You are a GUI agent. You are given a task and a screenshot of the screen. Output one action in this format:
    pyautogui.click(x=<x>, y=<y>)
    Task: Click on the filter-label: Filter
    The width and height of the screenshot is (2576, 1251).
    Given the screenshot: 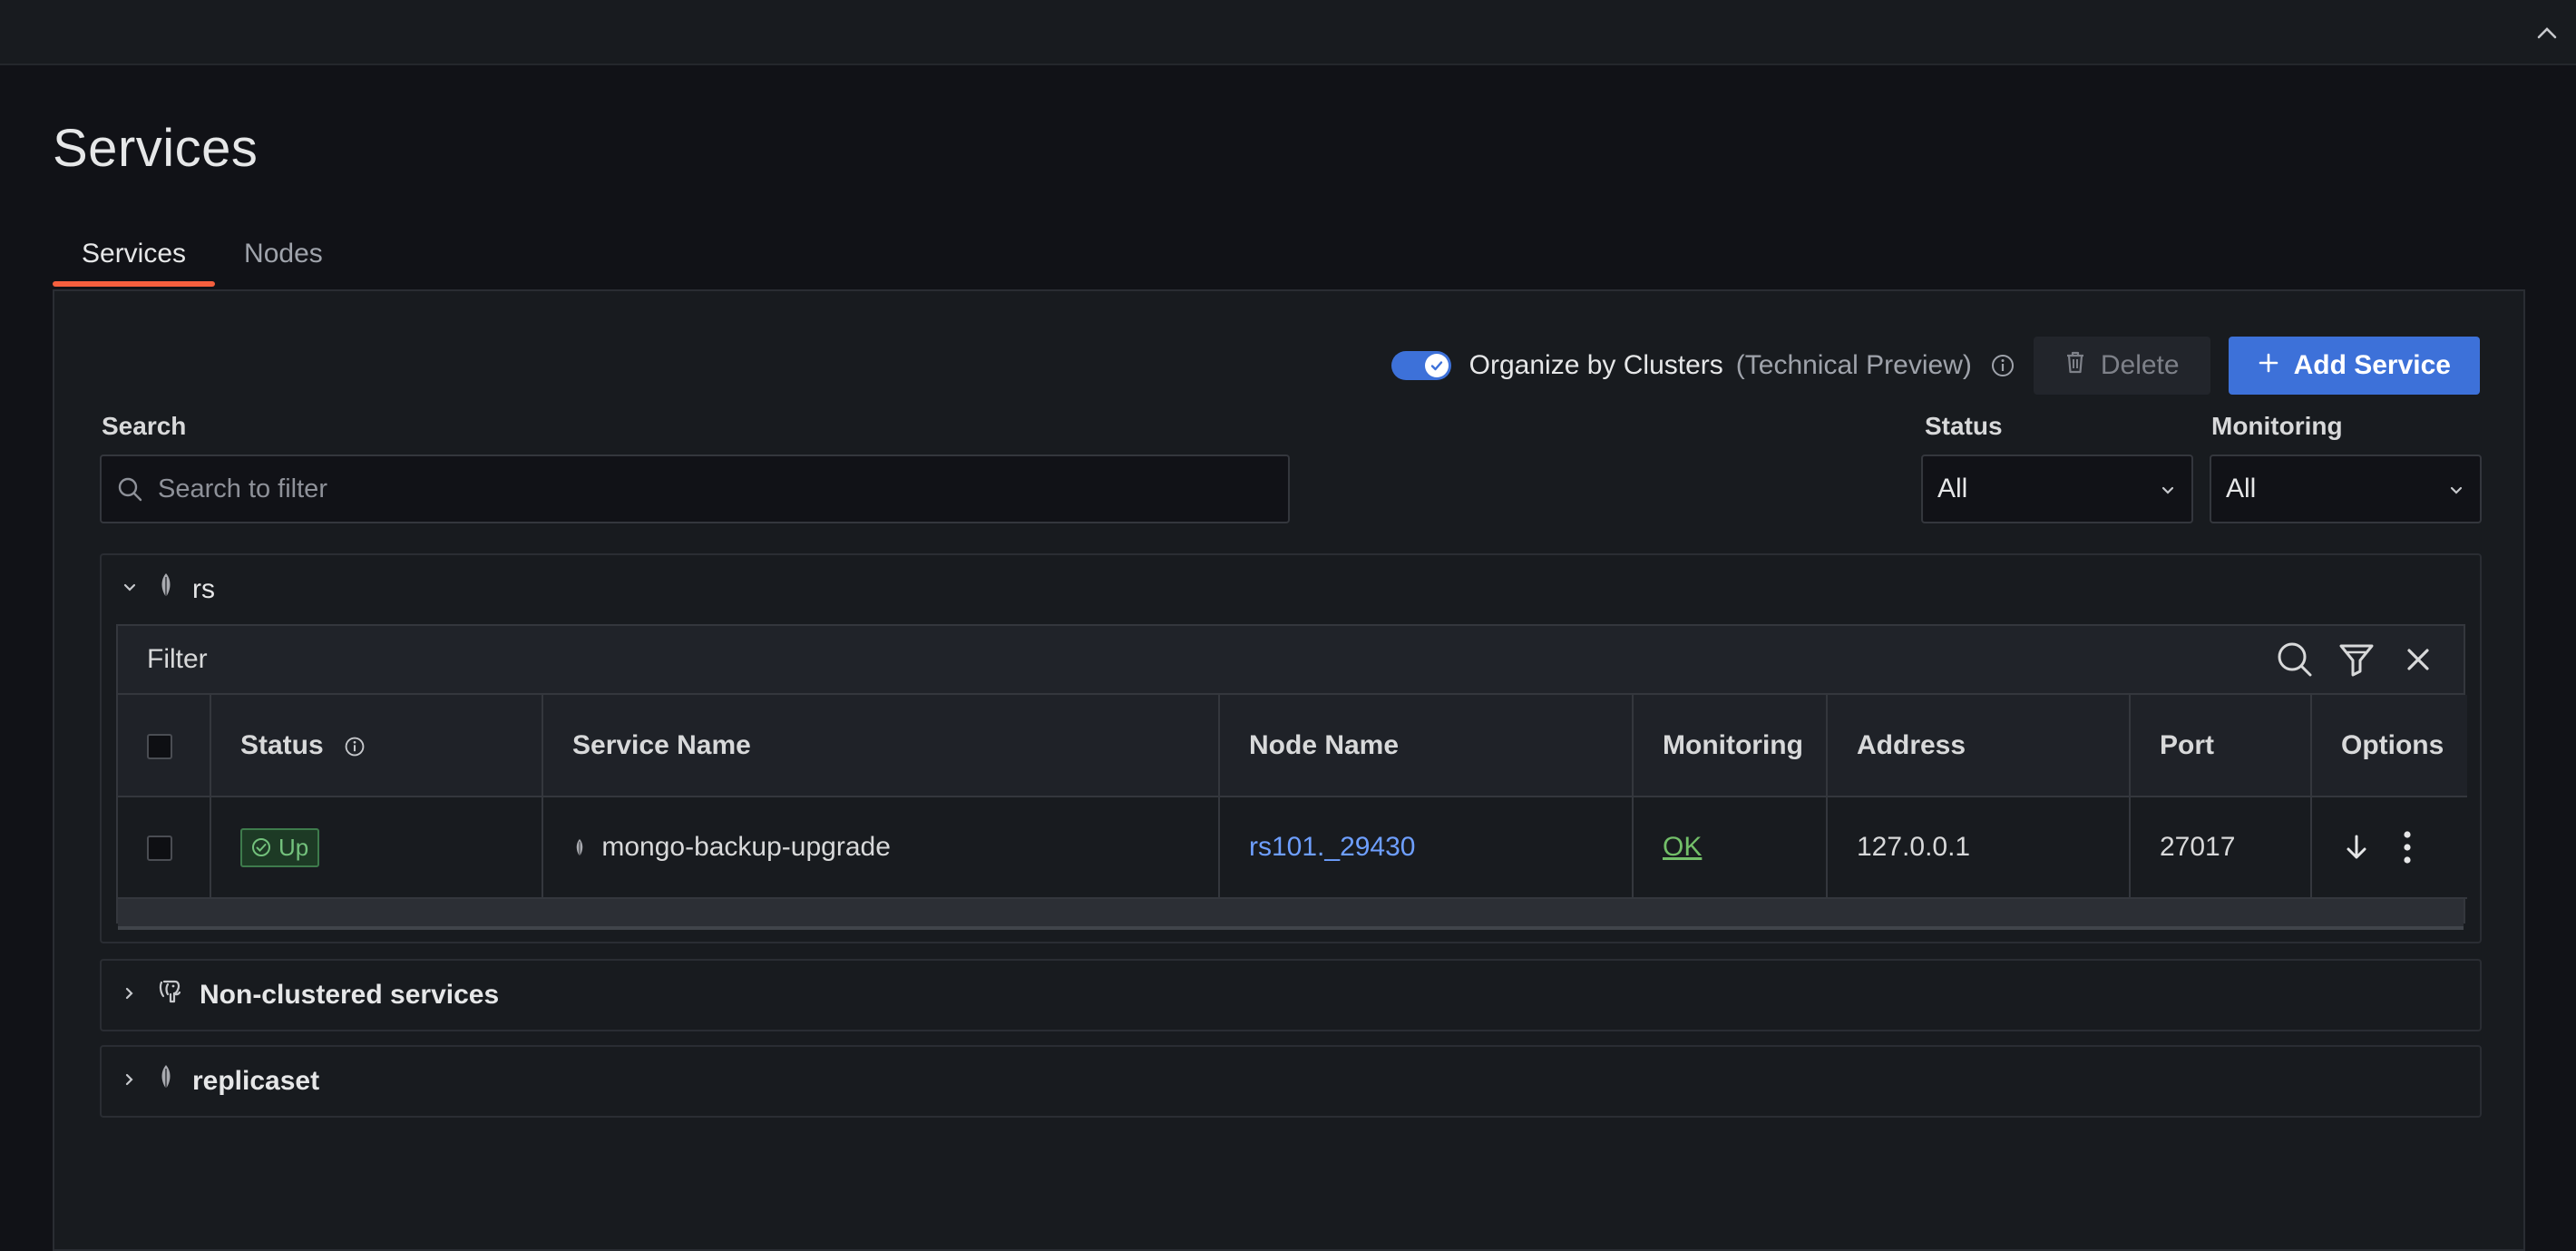 What is the action you would take?
    pyautogui.click(x=177, y=659)
    